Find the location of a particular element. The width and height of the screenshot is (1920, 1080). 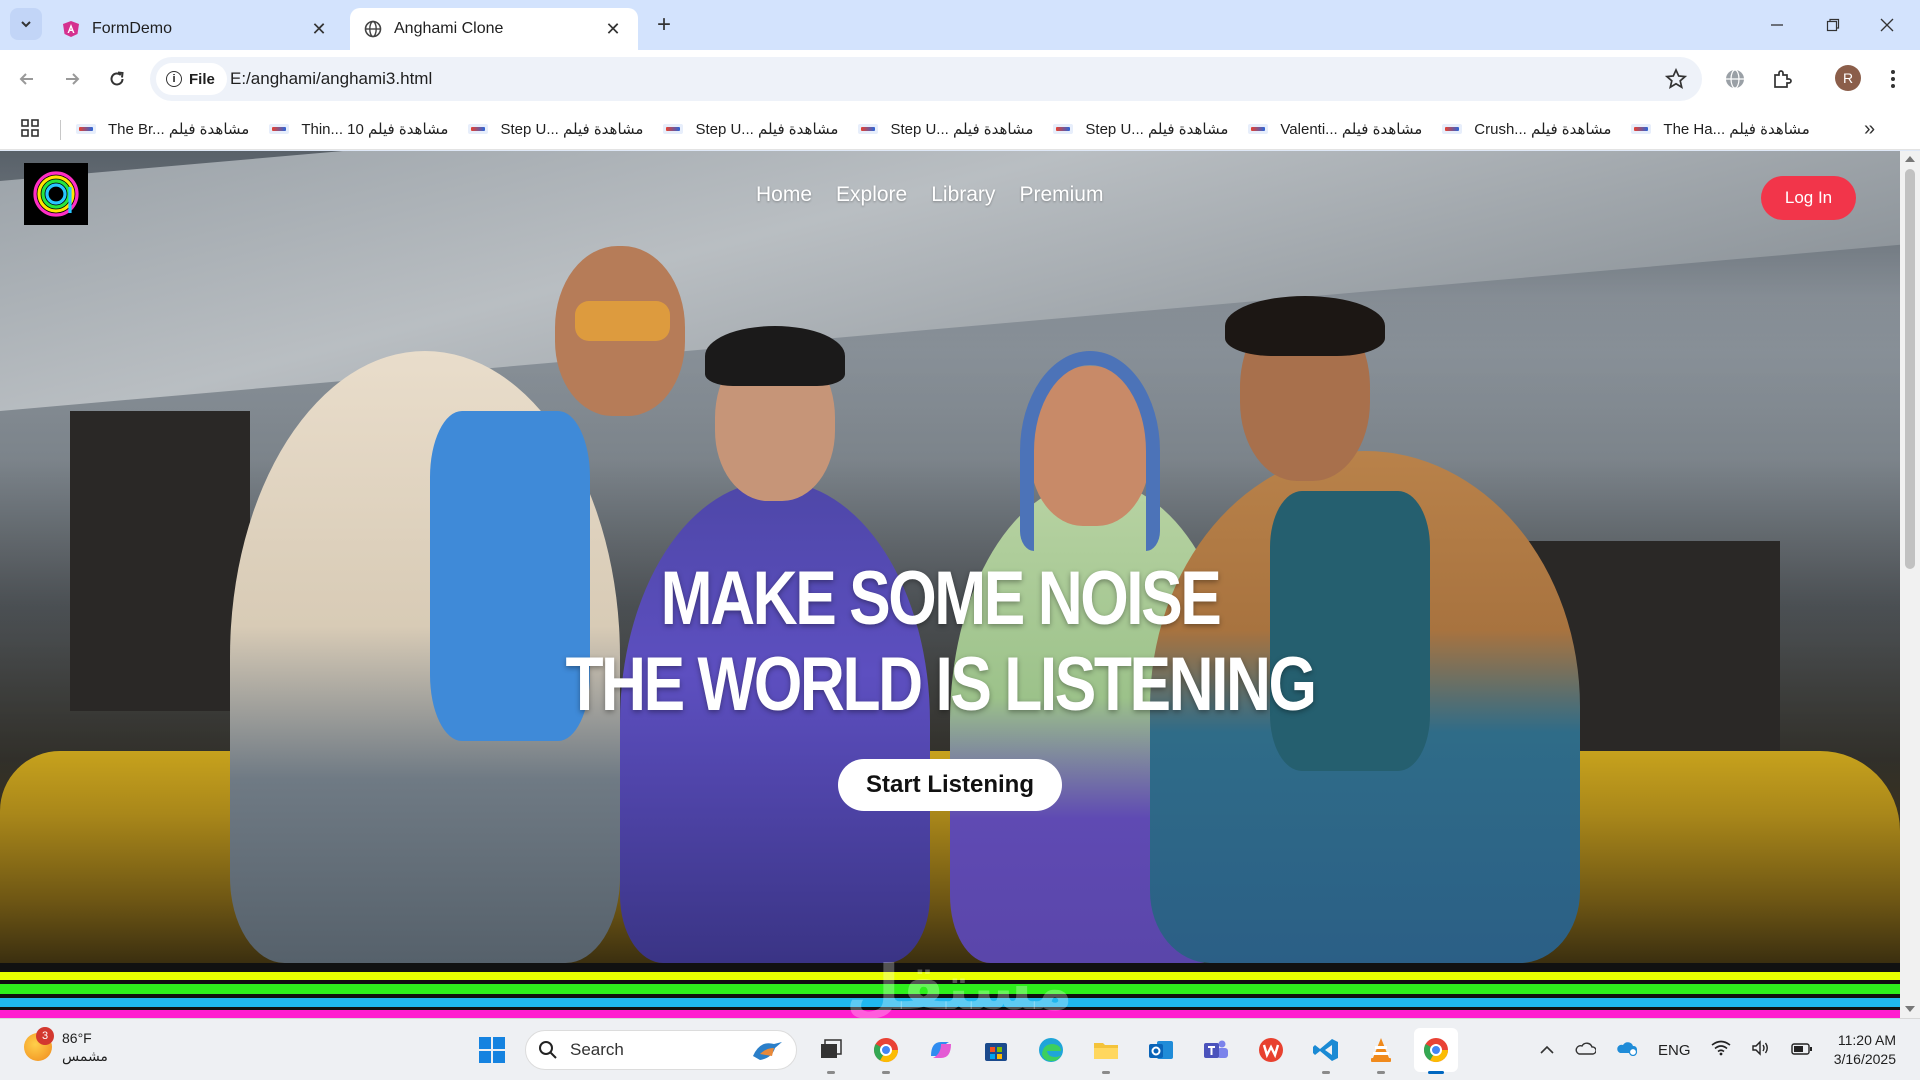

language-indicator: ENG is located at coordinates (1674, 1050).